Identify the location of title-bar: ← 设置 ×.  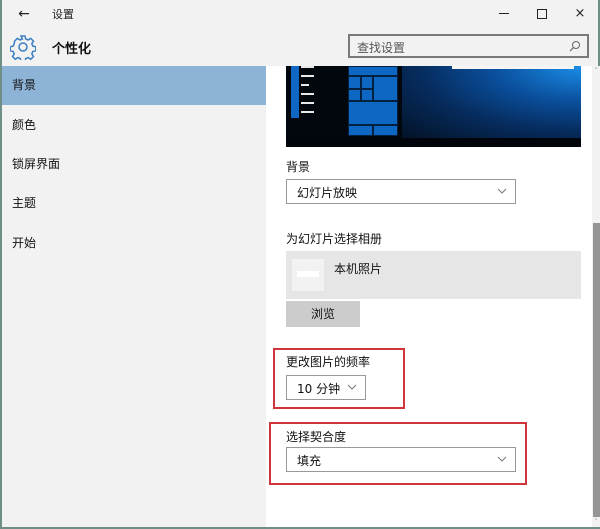
(300, 14).